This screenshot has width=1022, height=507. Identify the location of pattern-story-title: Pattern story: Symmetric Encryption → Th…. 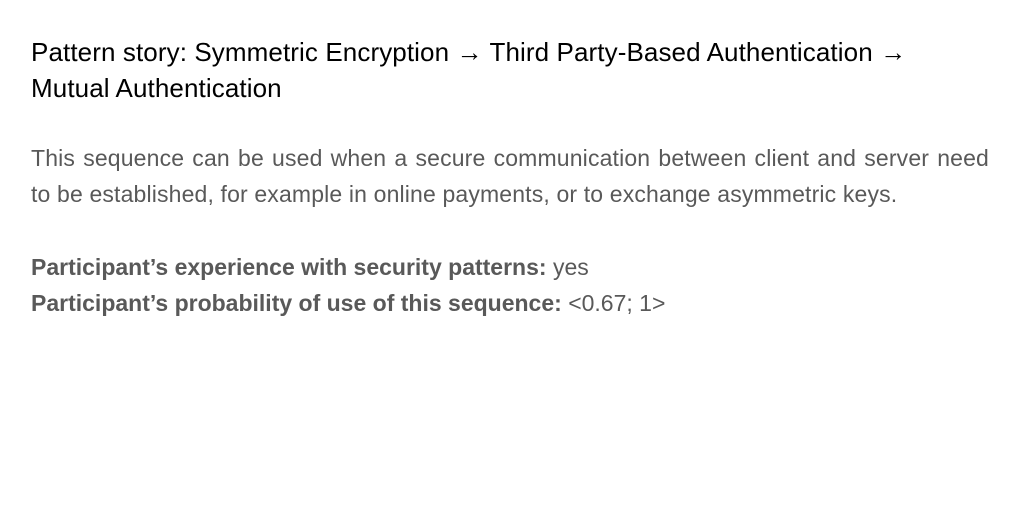
(469, 70).